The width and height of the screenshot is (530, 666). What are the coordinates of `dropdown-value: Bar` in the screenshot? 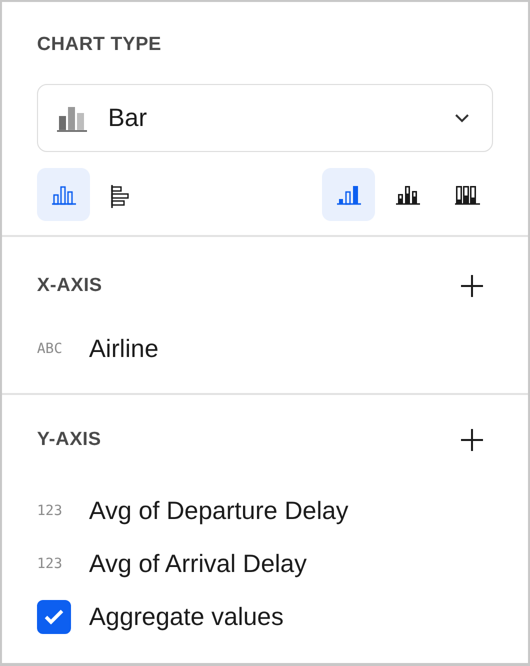 It's located at (128, 118).